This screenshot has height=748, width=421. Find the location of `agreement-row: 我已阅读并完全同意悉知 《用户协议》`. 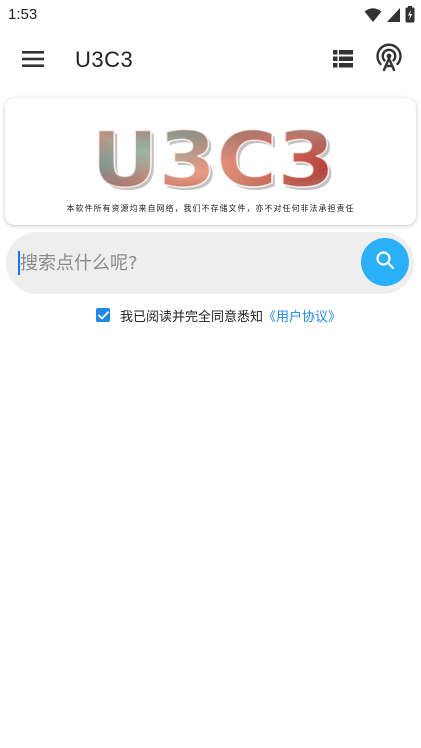

agreement-row: 我已阅读并完全同意悉知 《用户协议》 is located at coordinates (218, 315).